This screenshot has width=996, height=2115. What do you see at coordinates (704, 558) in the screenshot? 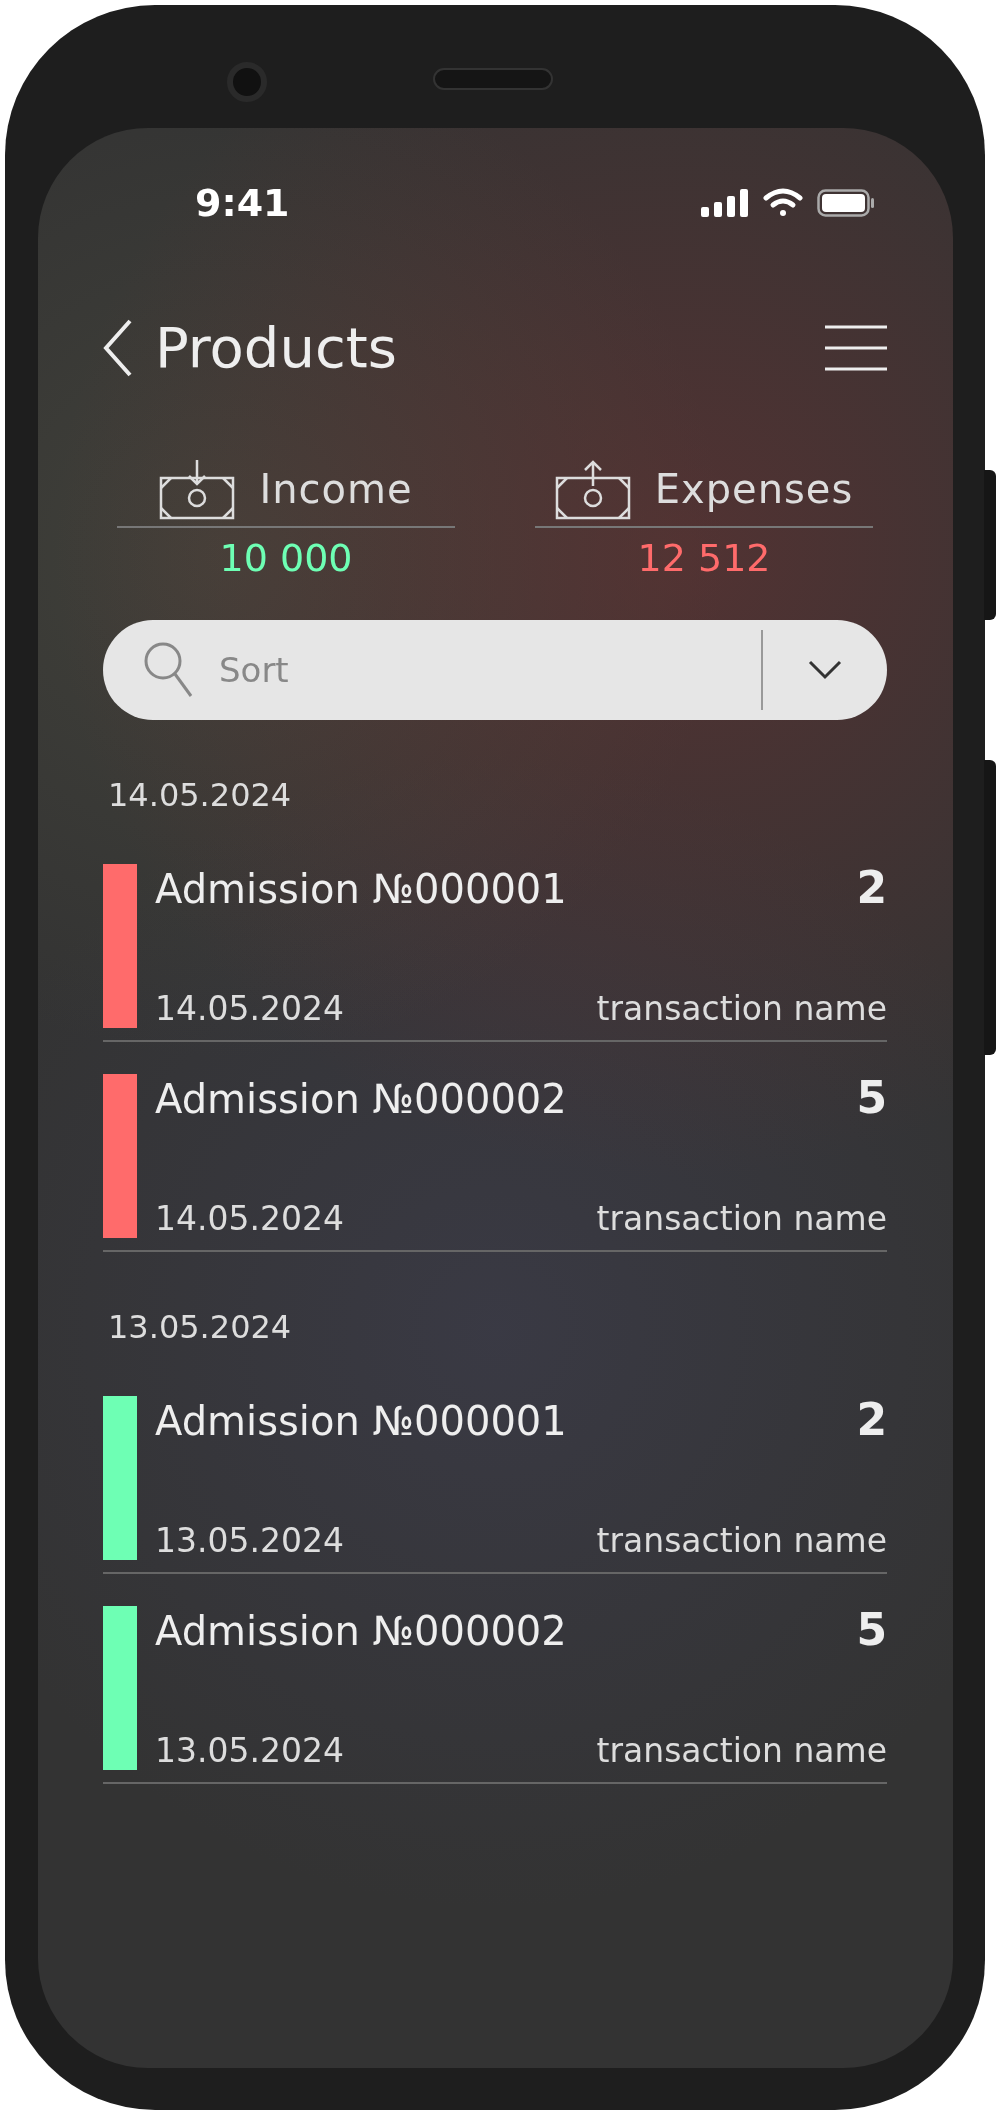
I see `summary-value: 12 512` at bounding box center [704, 558].